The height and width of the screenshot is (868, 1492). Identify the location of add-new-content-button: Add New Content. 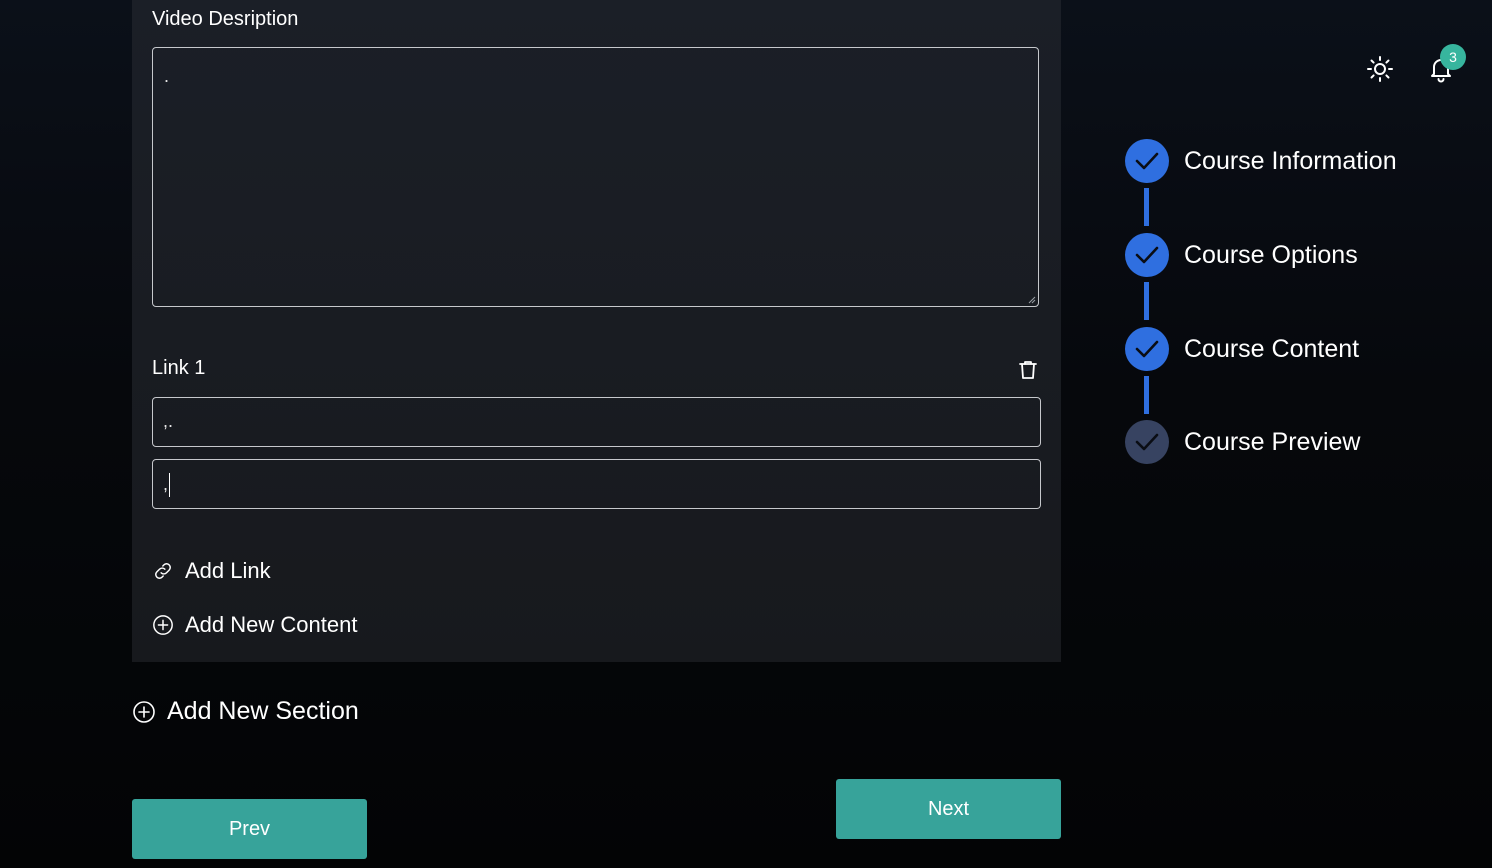
(254, 625).